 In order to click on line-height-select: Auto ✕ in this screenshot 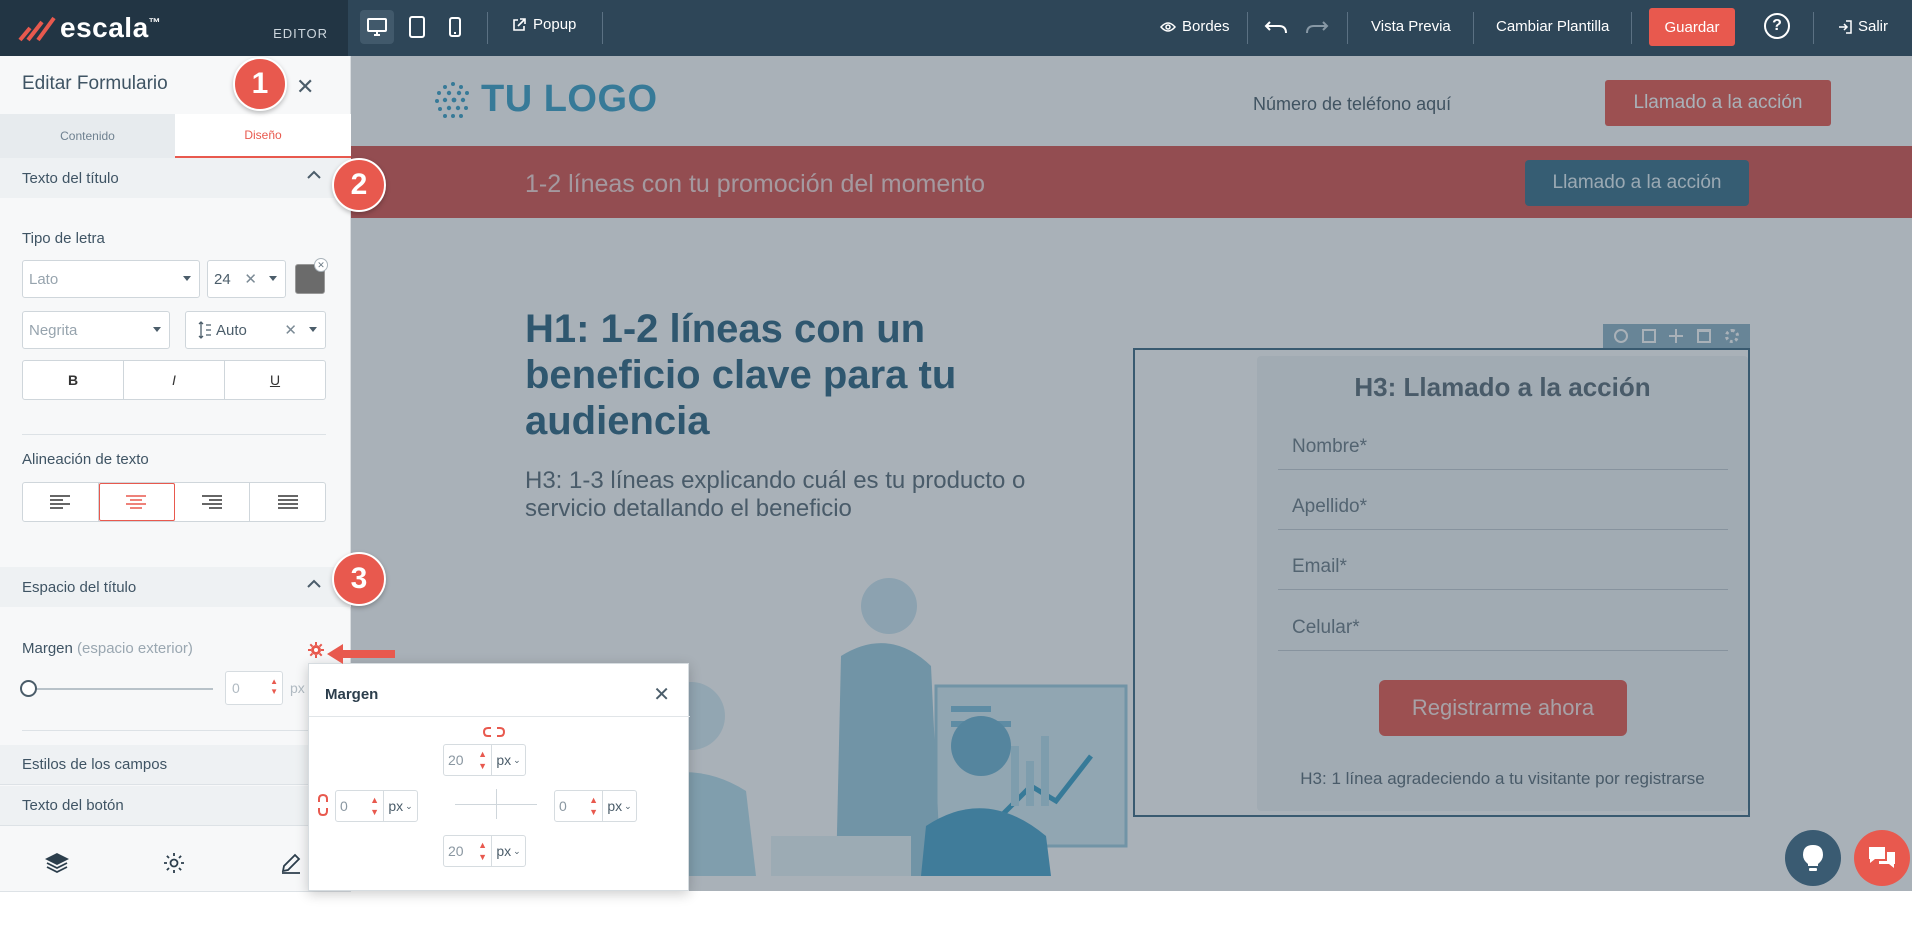, I will do `click(255, 330)`.